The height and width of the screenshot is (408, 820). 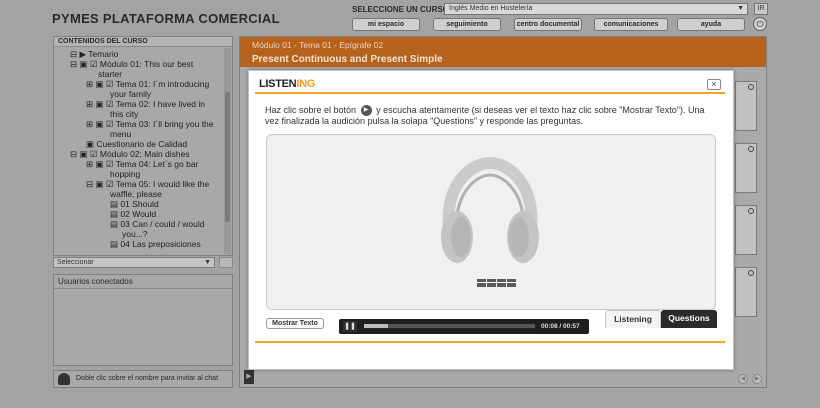 I want to click on tree-node: ▤ 03 Can / could / would, so click(x=143, y=224).